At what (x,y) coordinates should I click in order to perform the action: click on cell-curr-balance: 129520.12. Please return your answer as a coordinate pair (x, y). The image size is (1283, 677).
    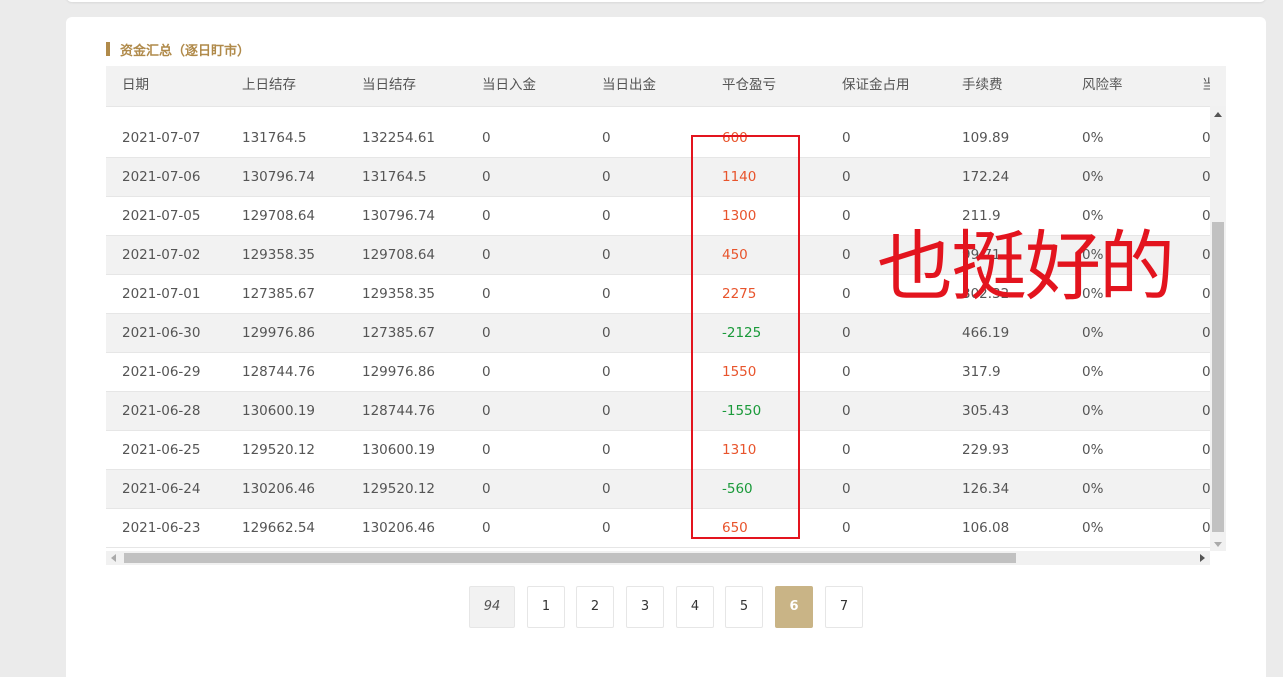
    Looking at the image, I should click on (399, 489).